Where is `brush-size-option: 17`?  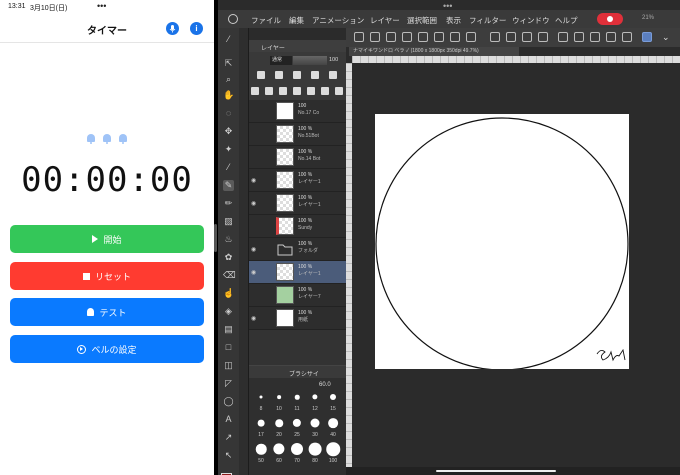
brush-size-option: 17 is located at coordinates (261, 427).